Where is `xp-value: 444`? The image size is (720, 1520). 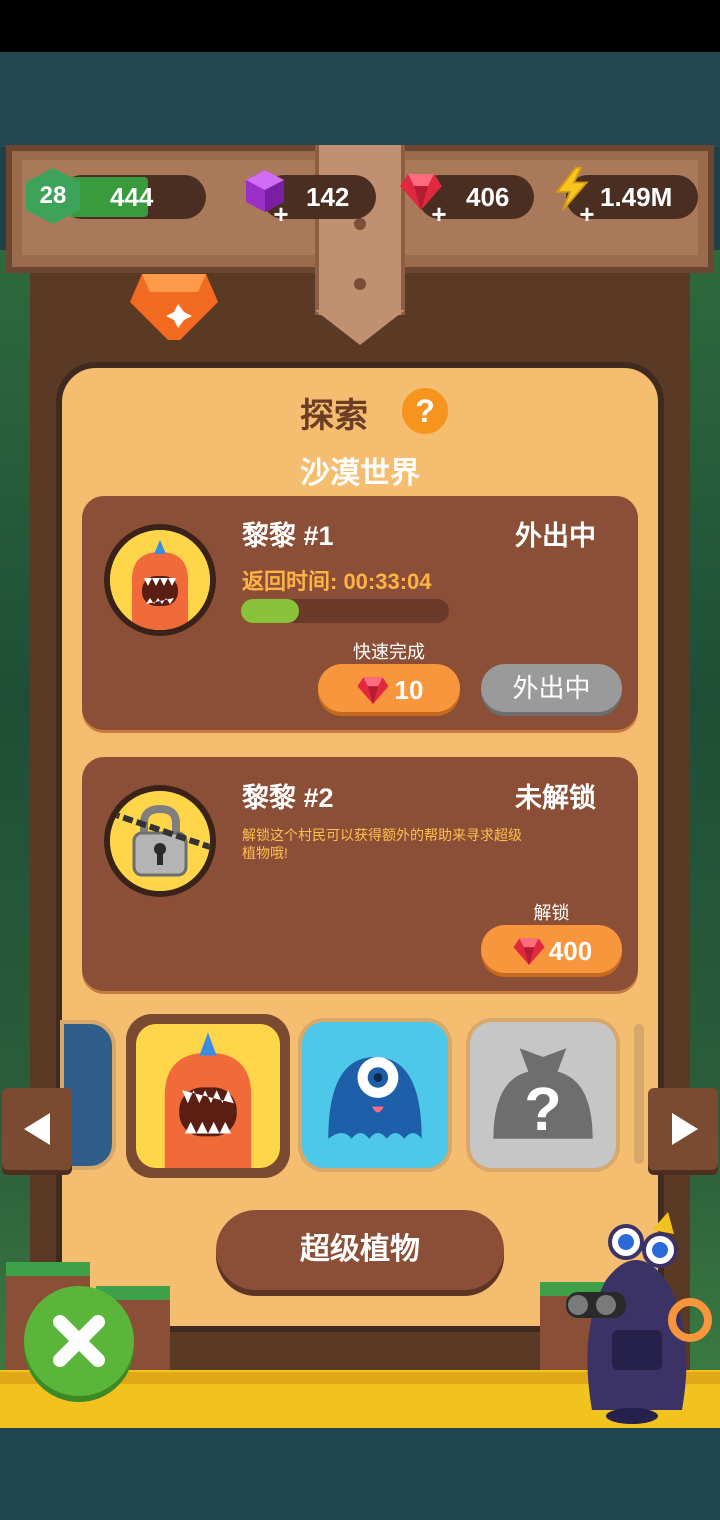 xp-value: 444 is located at coordinates (132, 197).